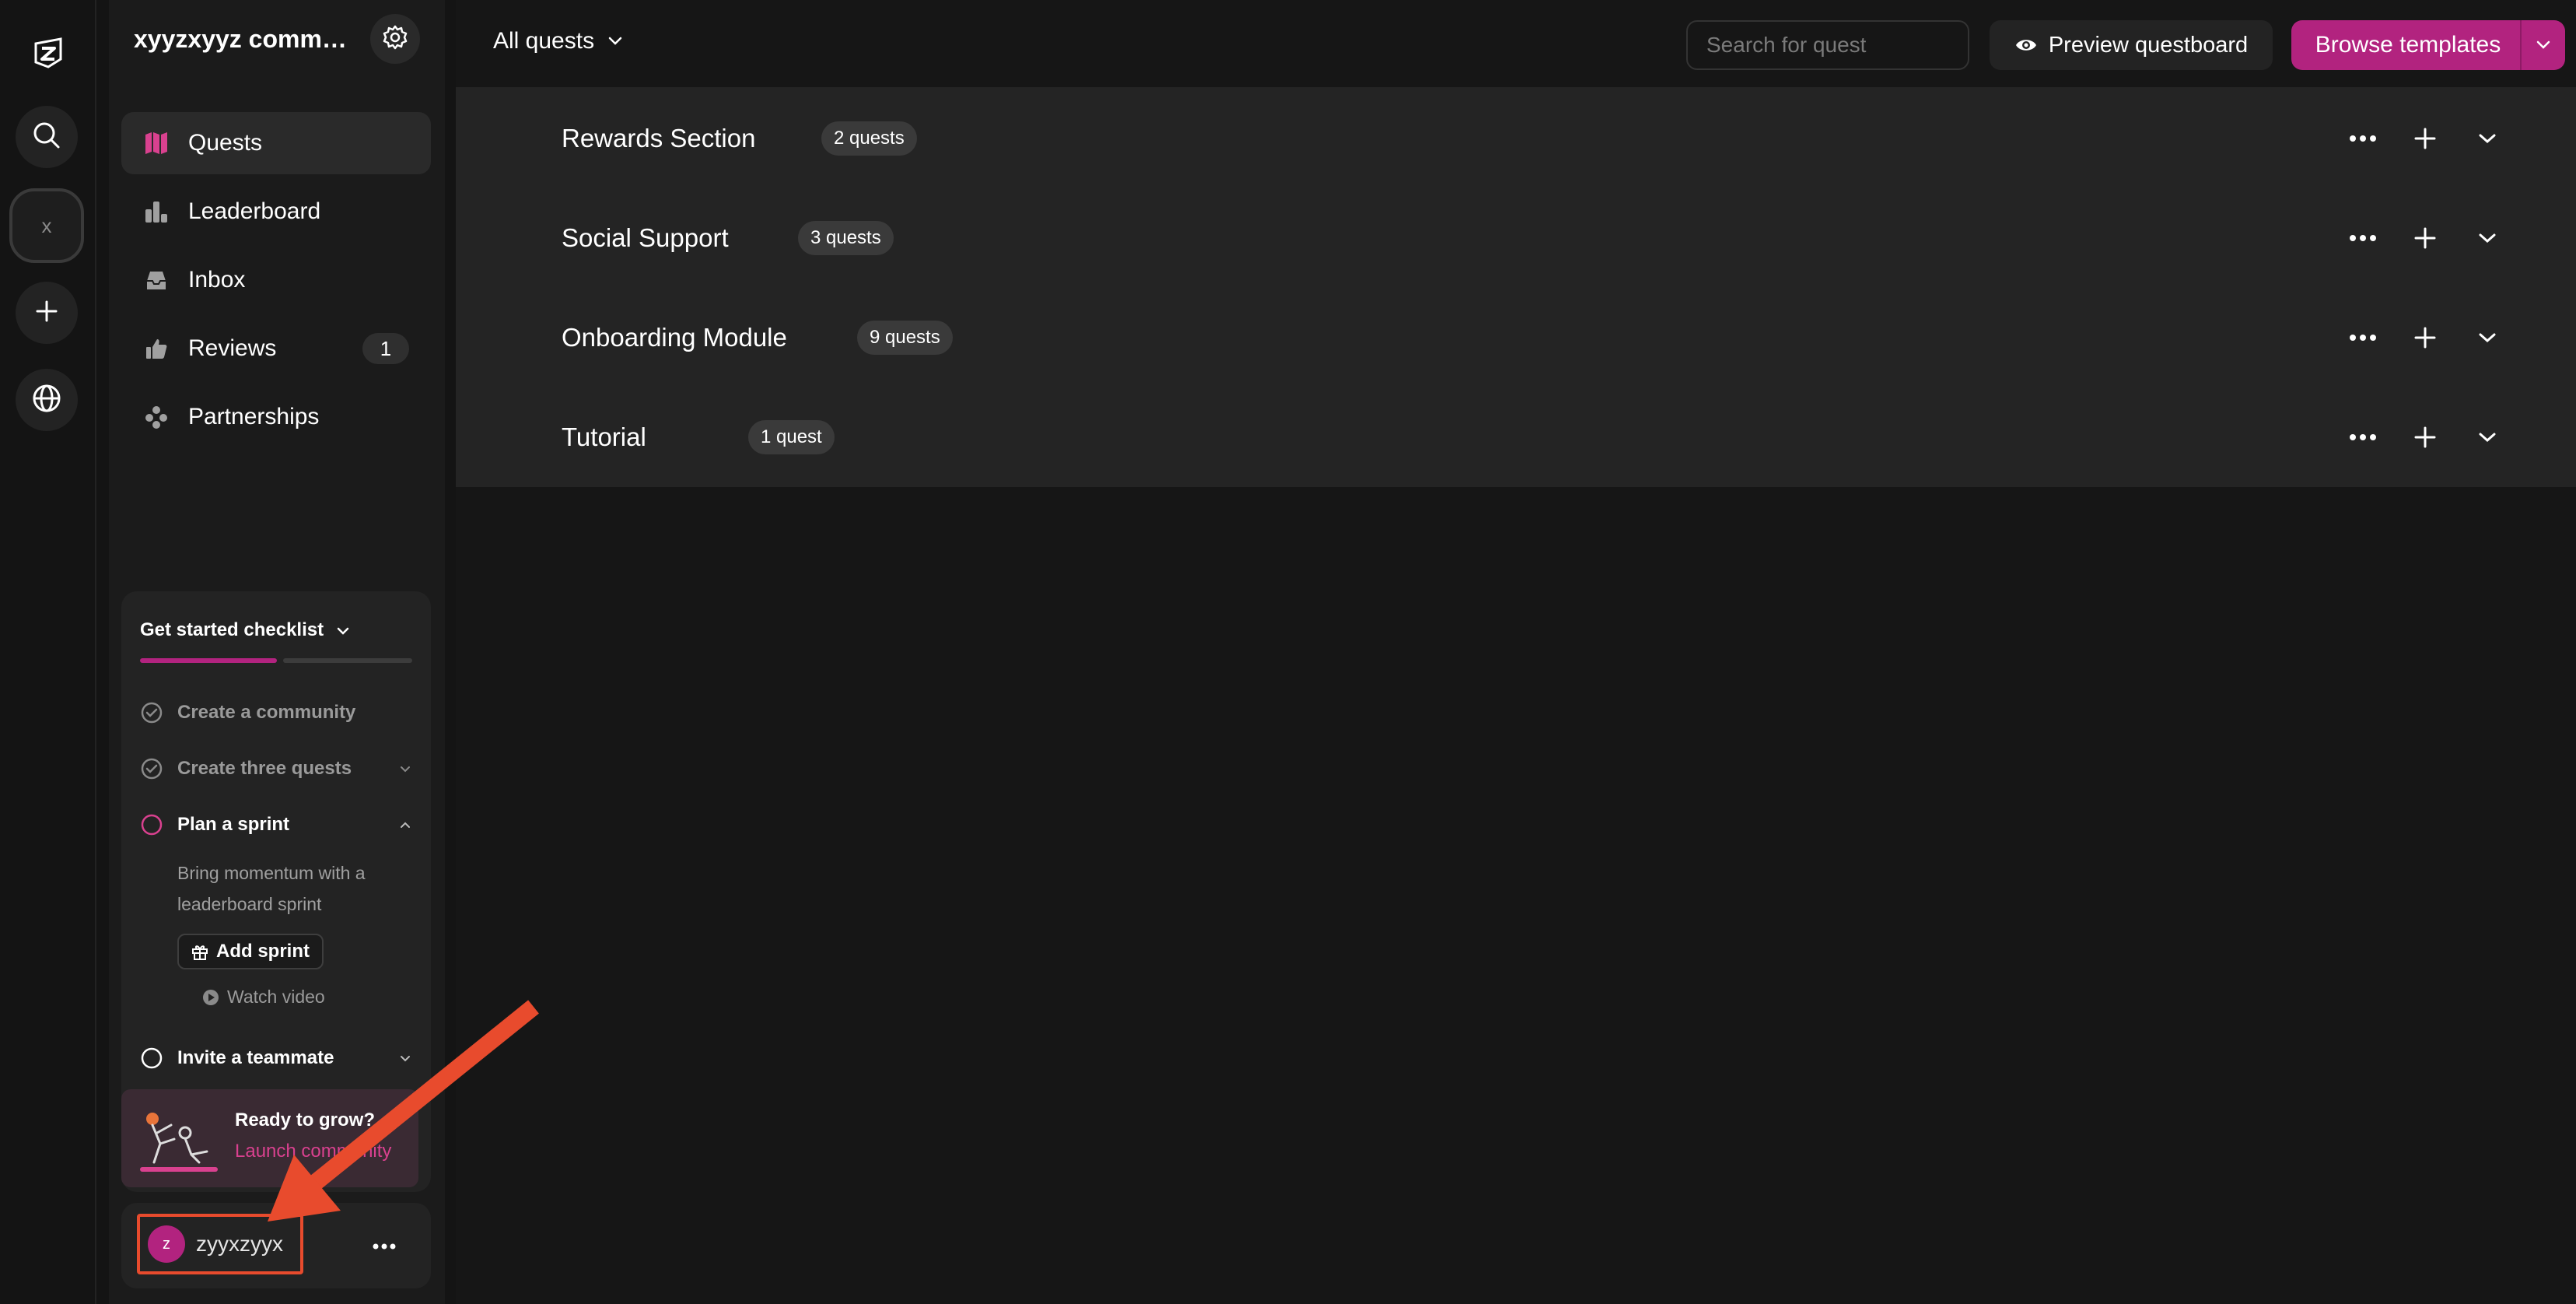 This screenshot has width=2576, height=1304. Describe the element at coordinates (217, 280) in the screenshot. I see `sidebar-item-label: Inbox` at that location.